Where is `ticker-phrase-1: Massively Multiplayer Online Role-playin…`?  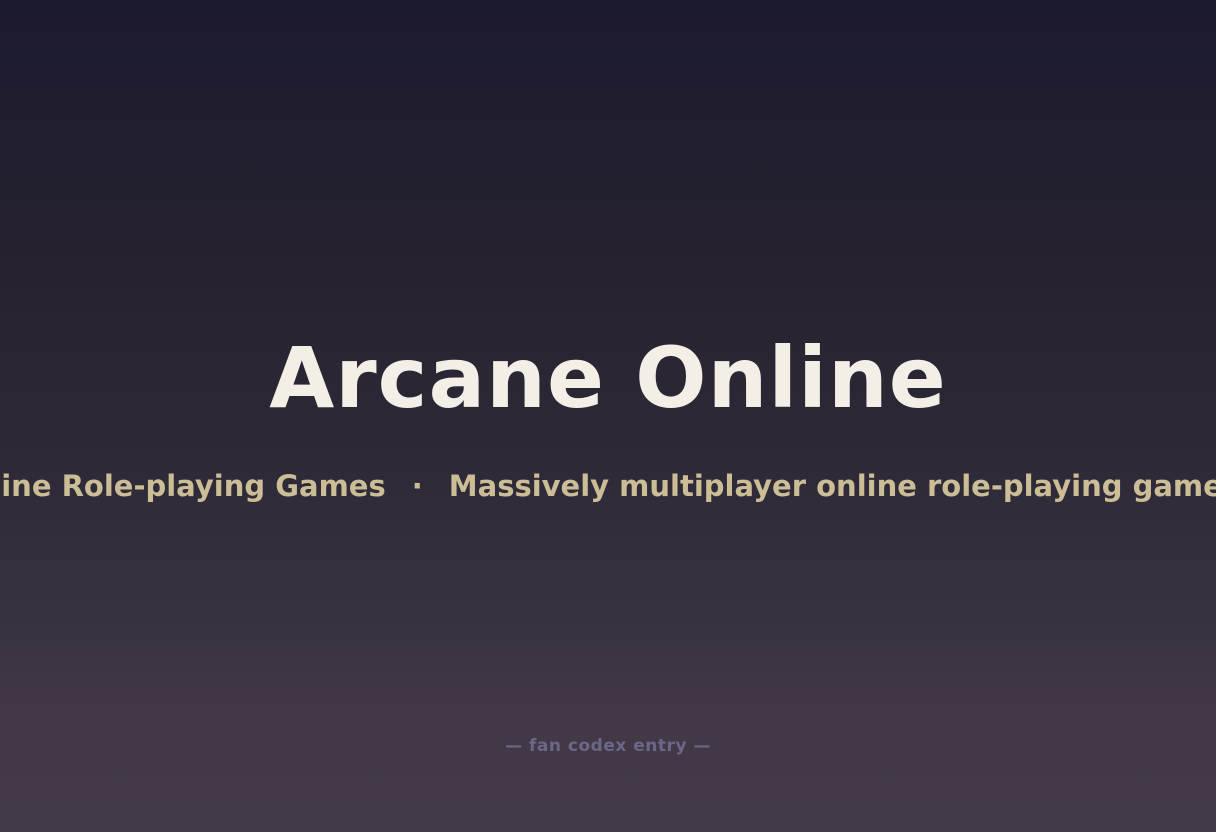 ticker-phrase-1: Massively Multiplayer Online Role-playin… is located at coordinates (193, 486).